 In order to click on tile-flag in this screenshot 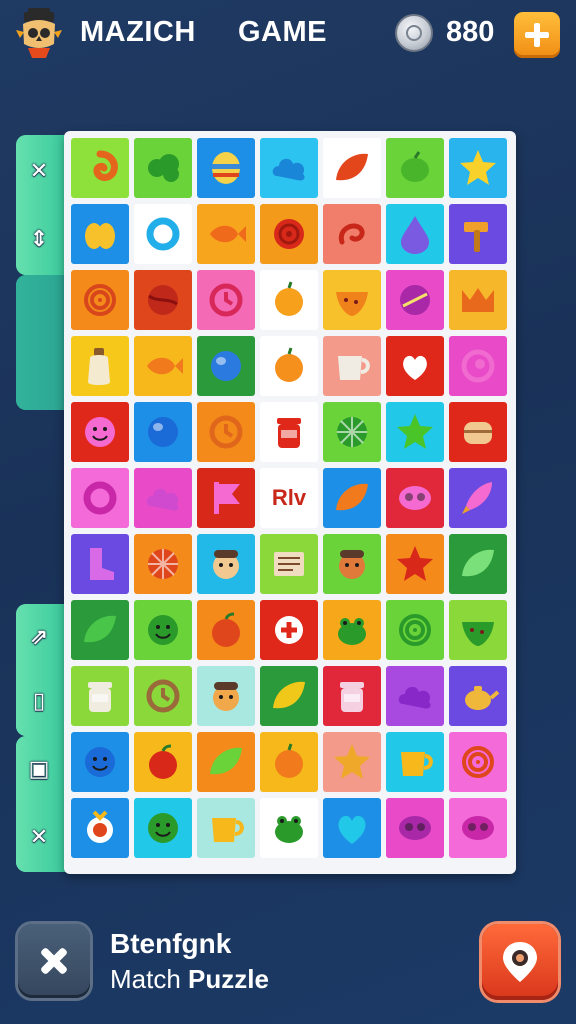, I will do `click(226, 498)`.